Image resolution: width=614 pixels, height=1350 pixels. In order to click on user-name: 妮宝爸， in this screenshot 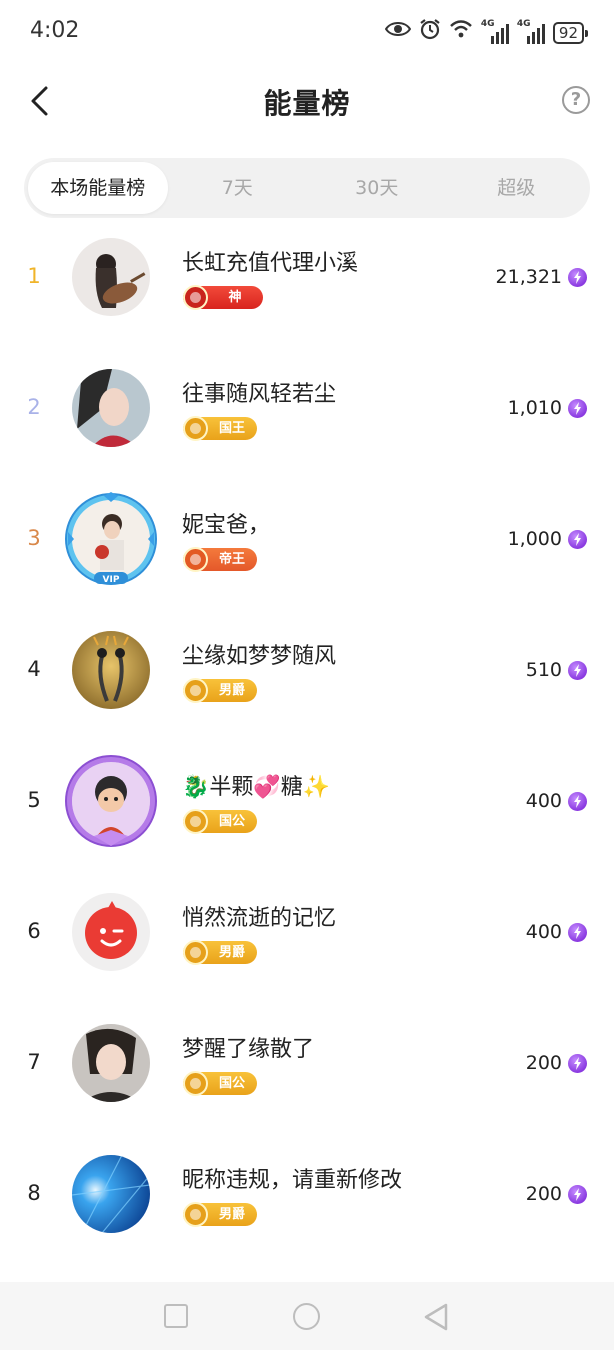, I will do `click(226, 525)`.